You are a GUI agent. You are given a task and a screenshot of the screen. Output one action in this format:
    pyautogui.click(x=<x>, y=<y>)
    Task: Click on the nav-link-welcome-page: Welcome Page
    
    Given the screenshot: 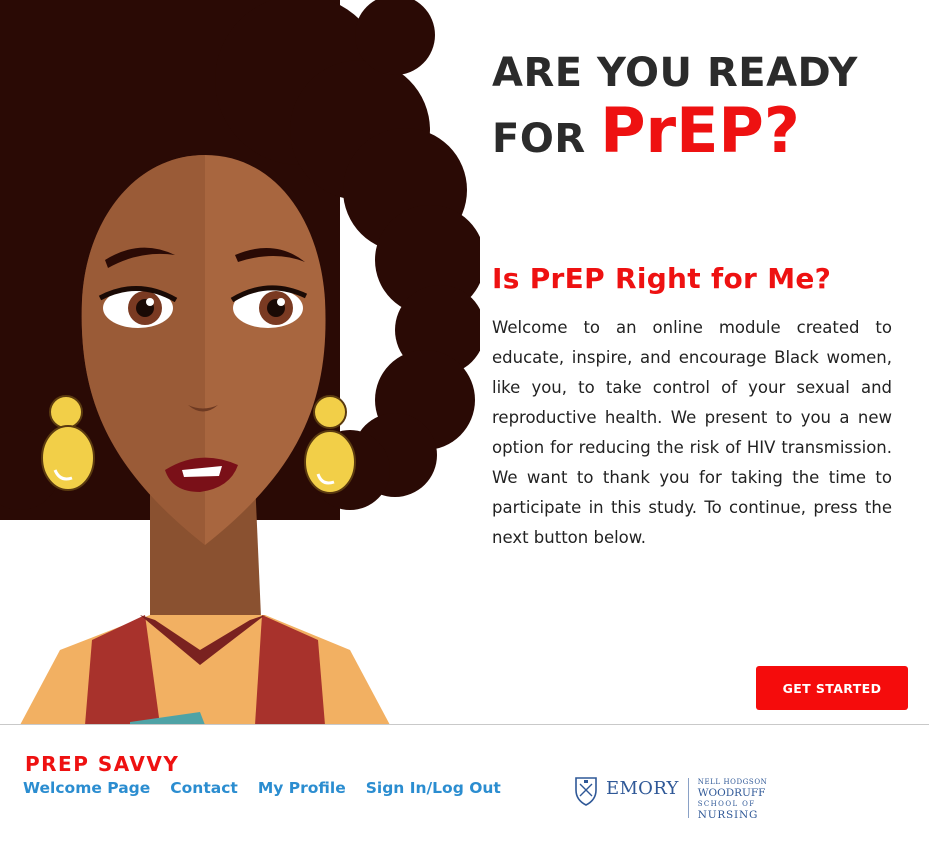 What is the action you would take?
    pyautogui.click(x=86, y=788)
    